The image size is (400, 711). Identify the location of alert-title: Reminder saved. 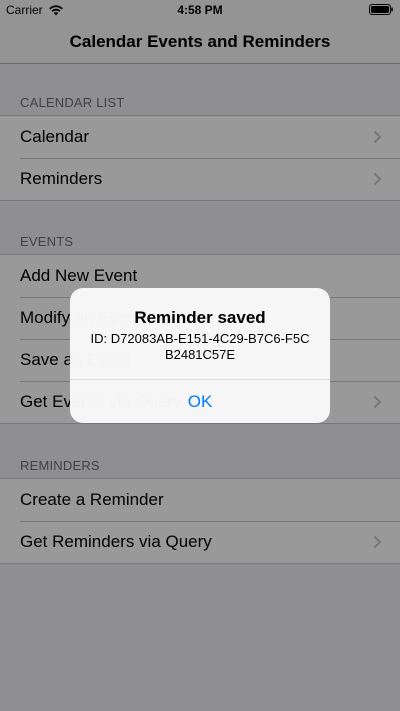
(200, 317).